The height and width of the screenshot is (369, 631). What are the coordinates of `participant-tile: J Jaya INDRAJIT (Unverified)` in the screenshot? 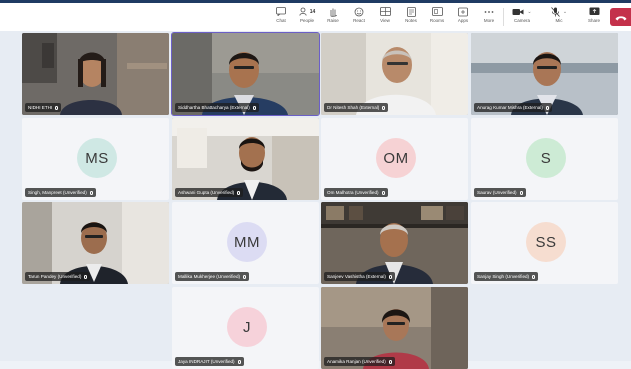 It's located at (245, 328).